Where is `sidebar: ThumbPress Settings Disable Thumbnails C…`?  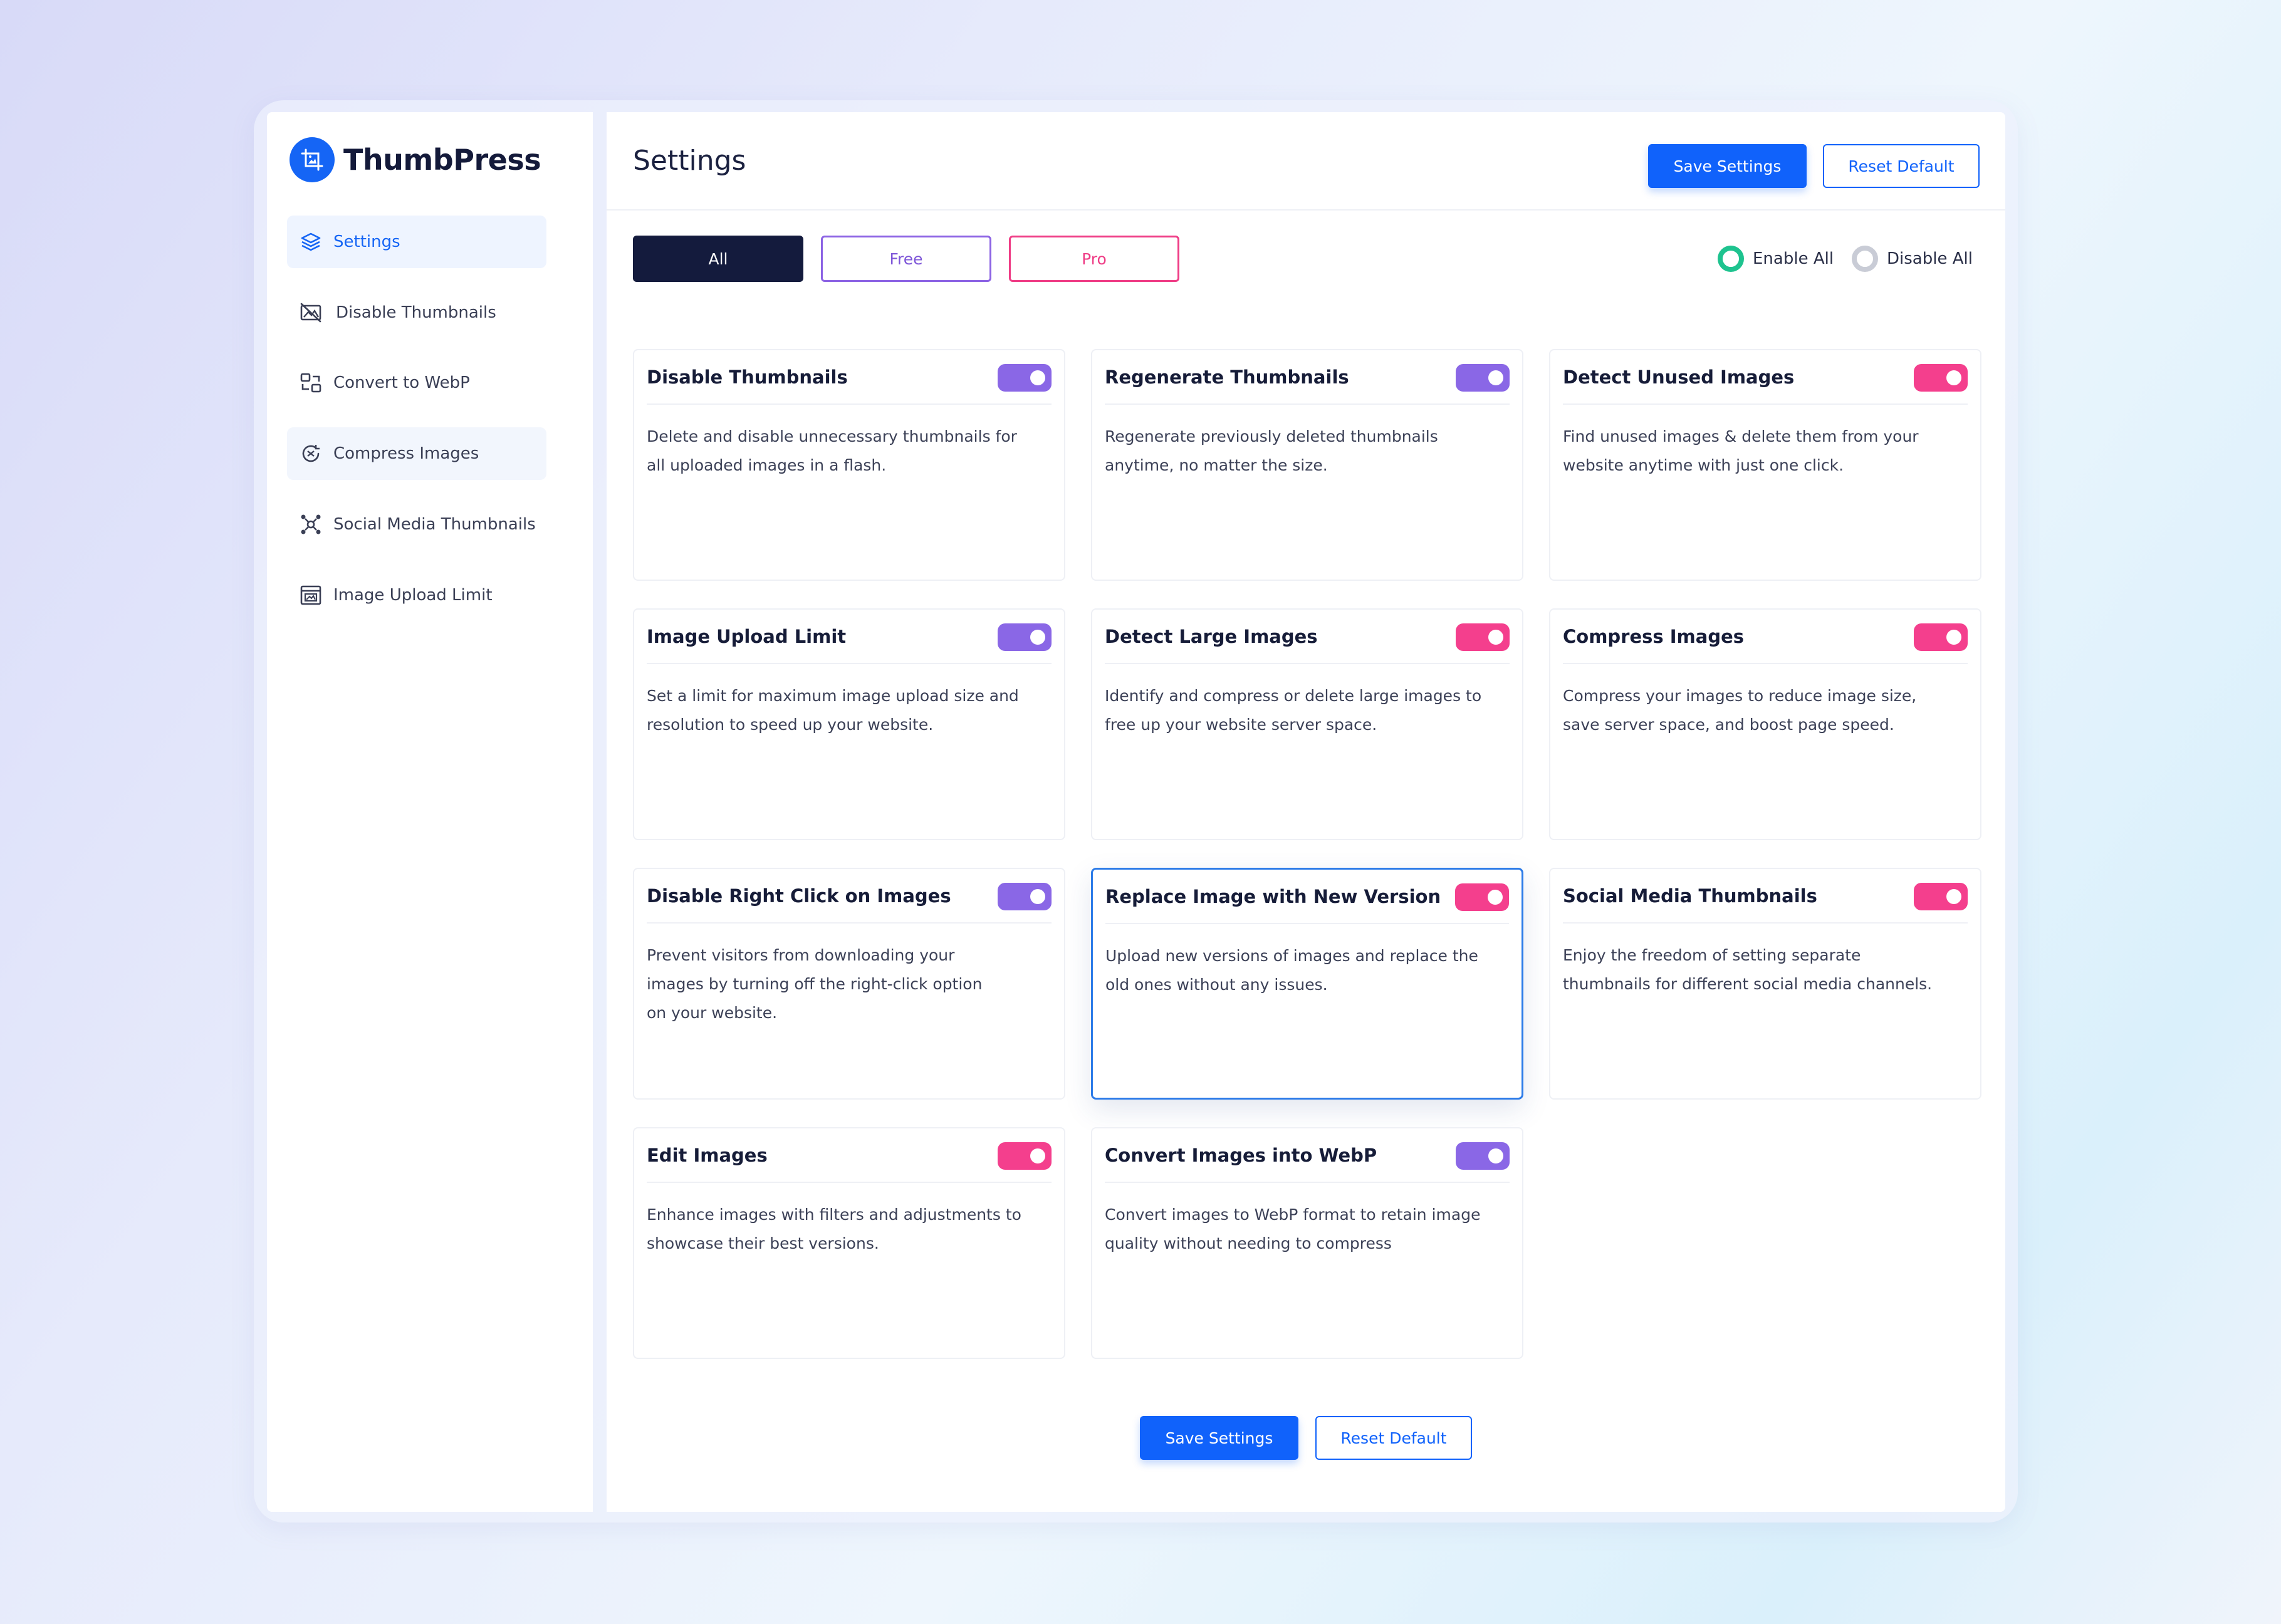
sidebar: ThumbPress Settings Disable Thumbnails C… is located at coordinates (430, 812).